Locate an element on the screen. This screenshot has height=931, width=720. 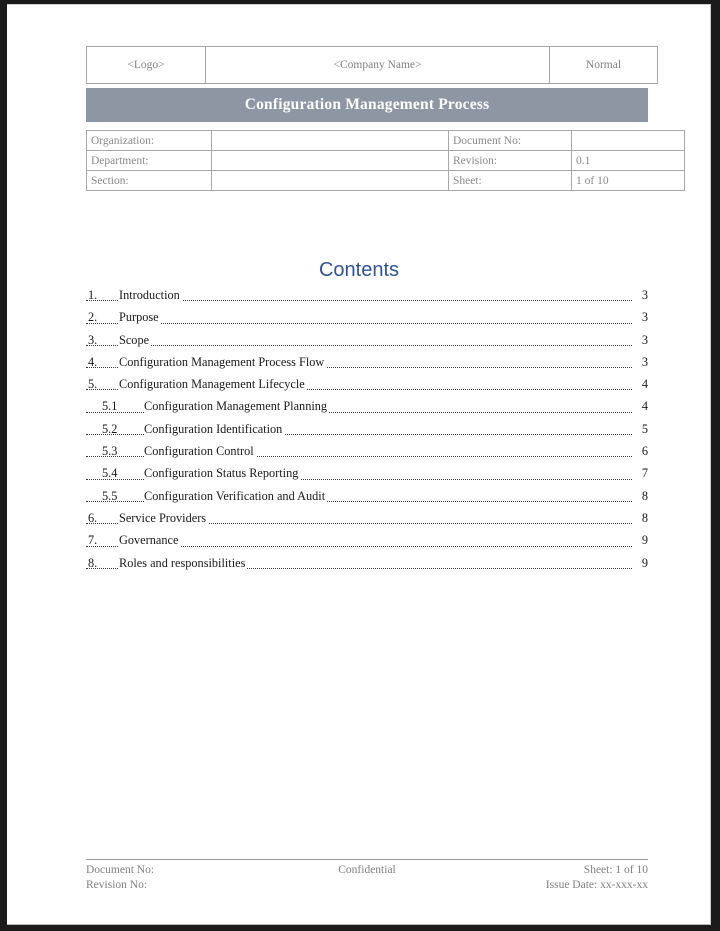
table-row: Department: Revision: 0.1 is located at coordinates (385, 160).